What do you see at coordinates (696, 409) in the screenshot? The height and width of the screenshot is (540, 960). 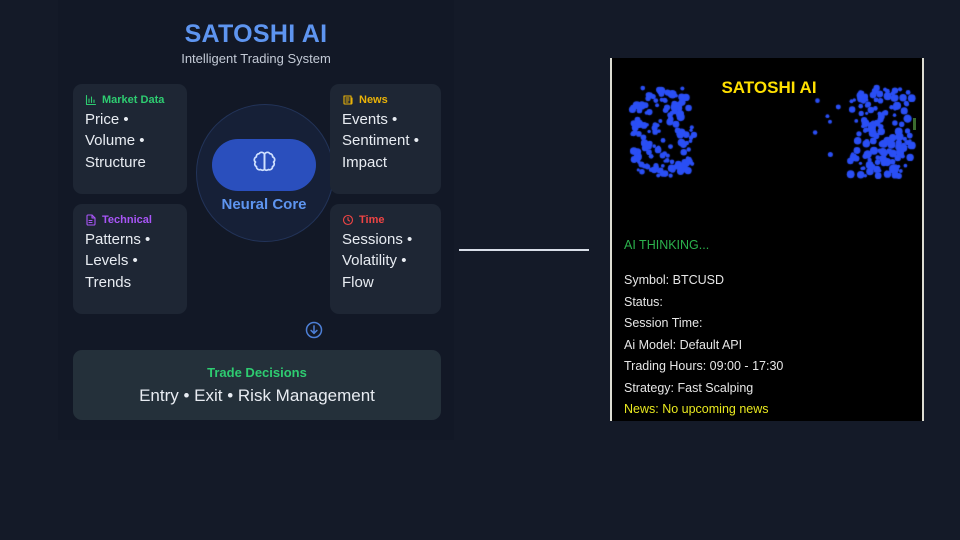 I see `terminal-info-news: News: No upcoming news` at bounding box center [696, 409].